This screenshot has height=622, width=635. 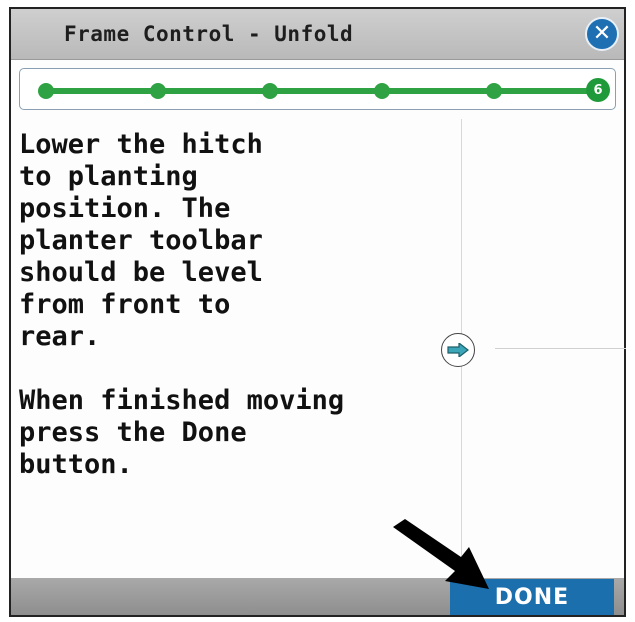 What do you see at coordinates (560, 348) in the screenshot?
I see `panel-divider-horizontal` at bounding box center [560, 348].